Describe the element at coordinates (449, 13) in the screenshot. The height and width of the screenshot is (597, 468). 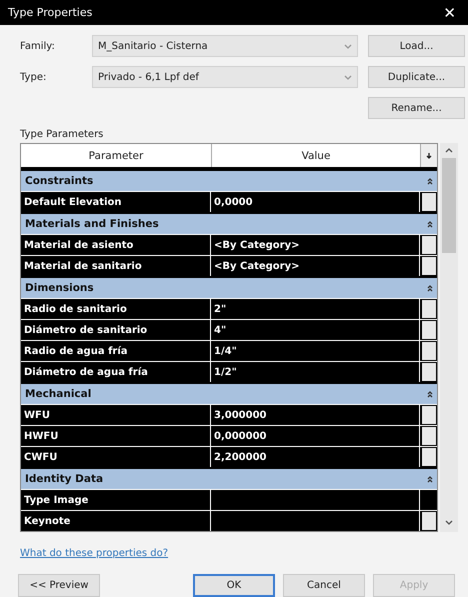
I see `close-button: ✕` at that location.